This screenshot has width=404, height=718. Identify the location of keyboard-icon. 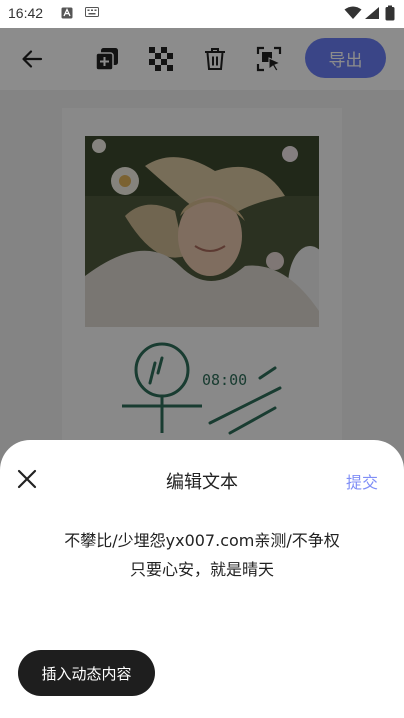
(92, 12).